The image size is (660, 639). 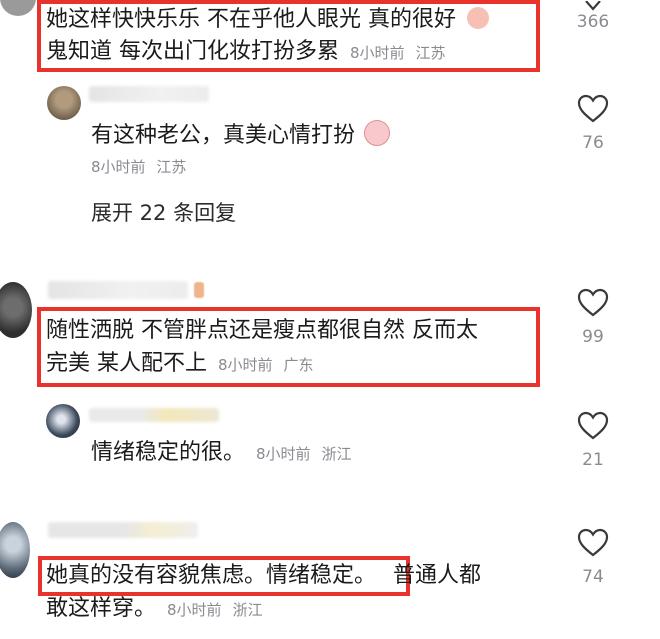 I want to click on comment-text-line: 鬼知道 每次出门化妆打扮多累, so click(x=192, y=51).